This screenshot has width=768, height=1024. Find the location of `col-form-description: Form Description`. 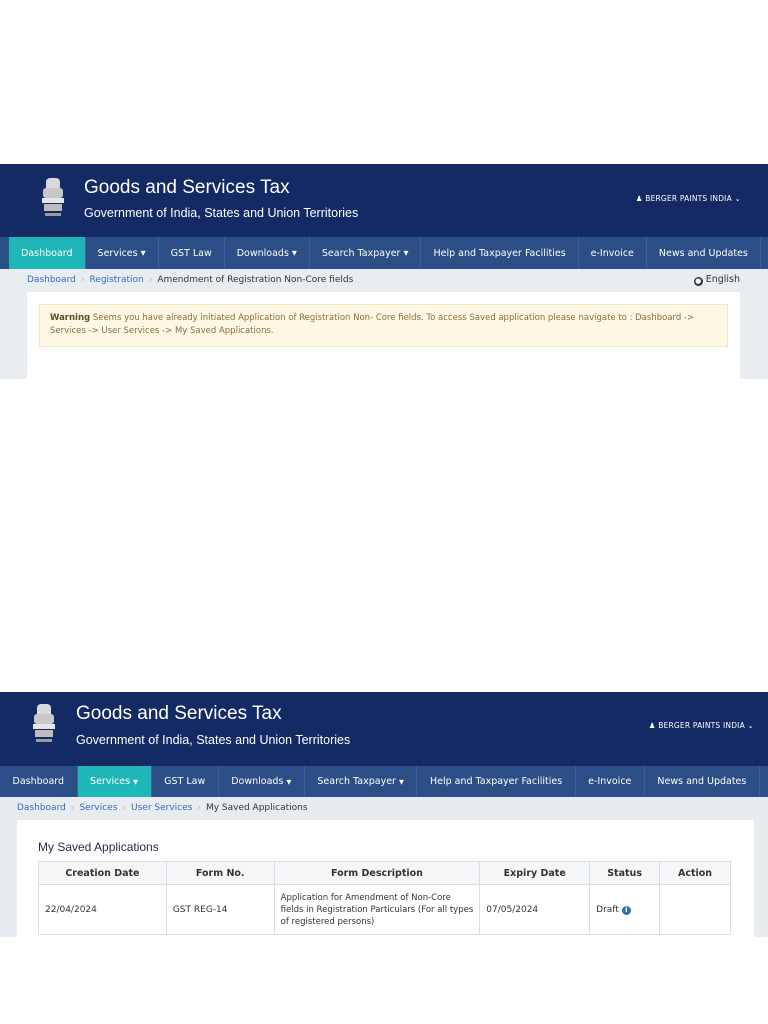

col-form-description: Form Description is located at coordinates (377, 873).